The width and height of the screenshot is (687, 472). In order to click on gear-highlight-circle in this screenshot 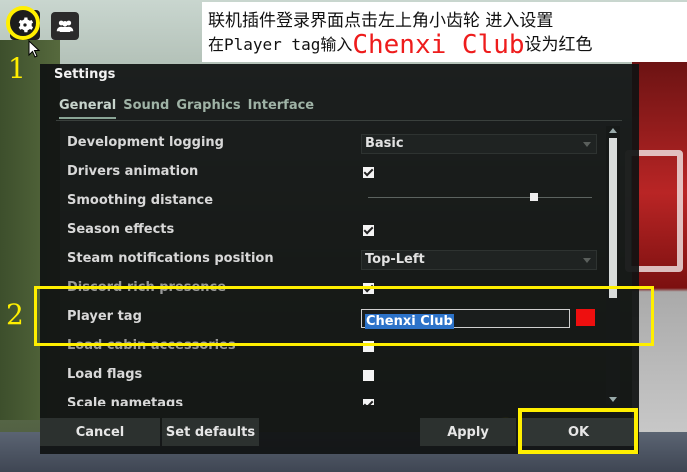, I will do `click(23, 23)`.